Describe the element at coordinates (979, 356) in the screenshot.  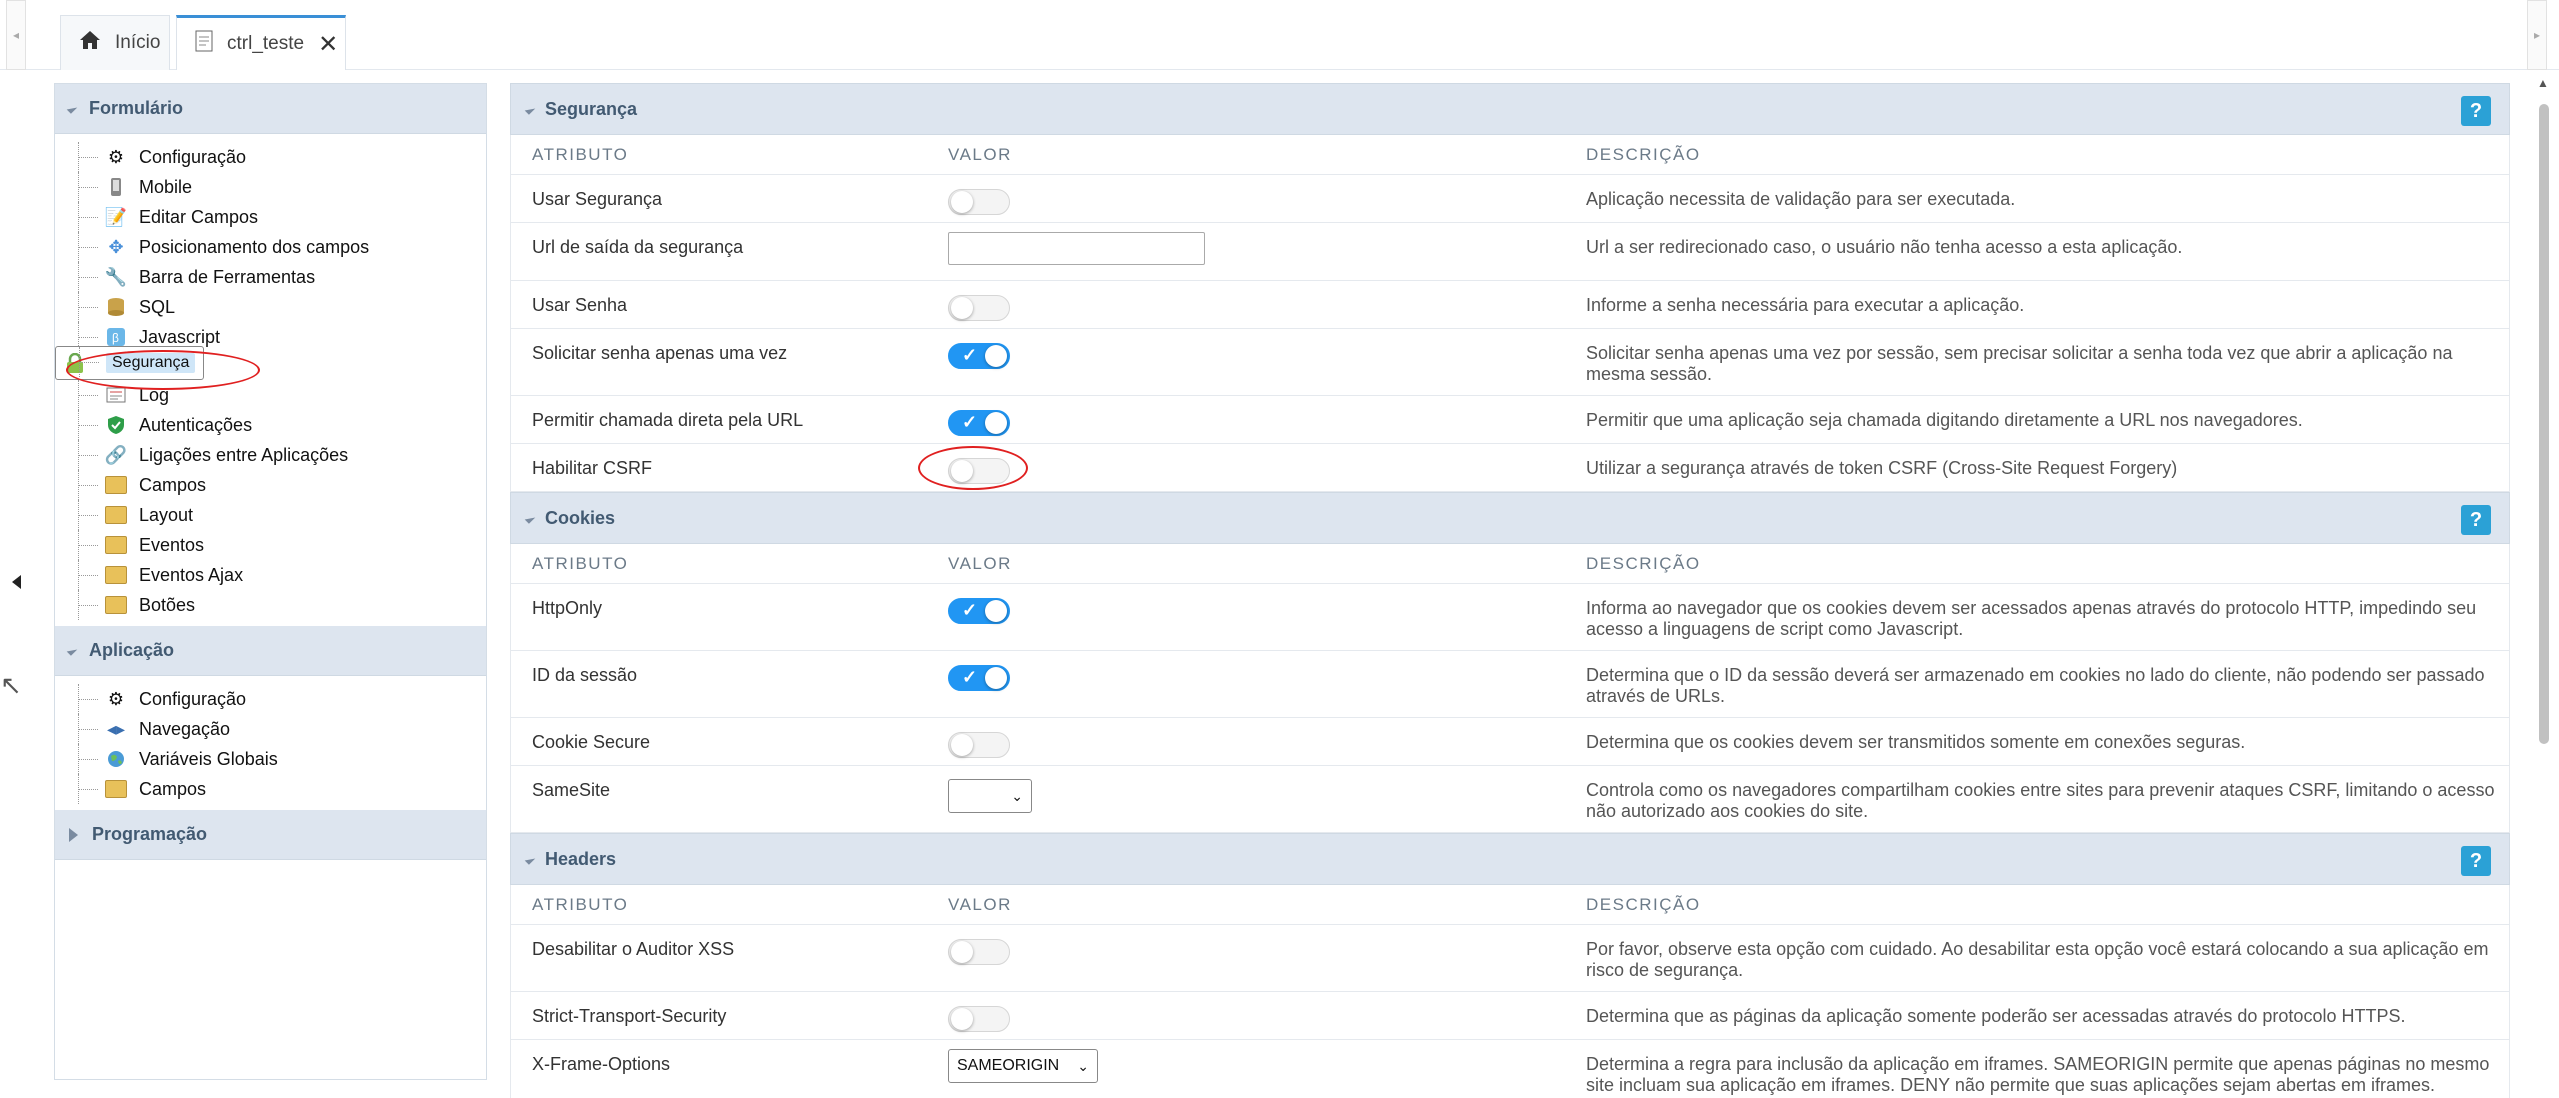
I see `toggle-solicitar-senha: ✓` at that location.